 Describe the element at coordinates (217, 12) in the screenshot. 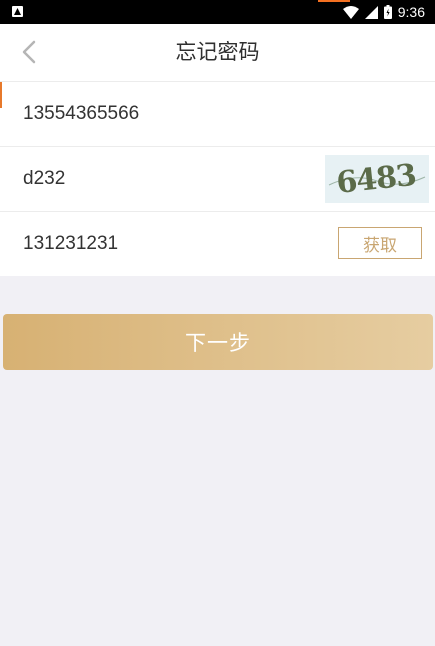

I see `status-bar: 9:36` at that location.